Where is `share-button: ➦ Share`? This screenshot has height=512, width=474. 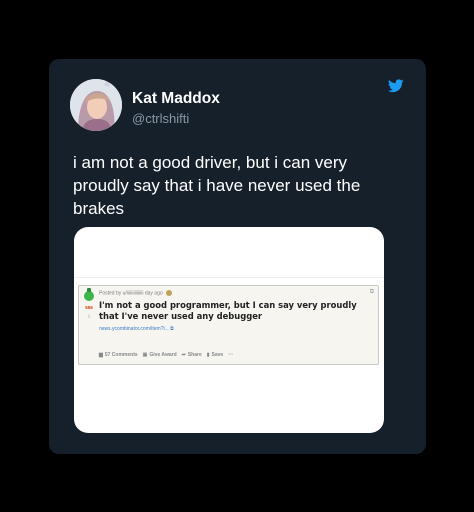
share-button: ➦ Share is located at coordinates (192, 355).